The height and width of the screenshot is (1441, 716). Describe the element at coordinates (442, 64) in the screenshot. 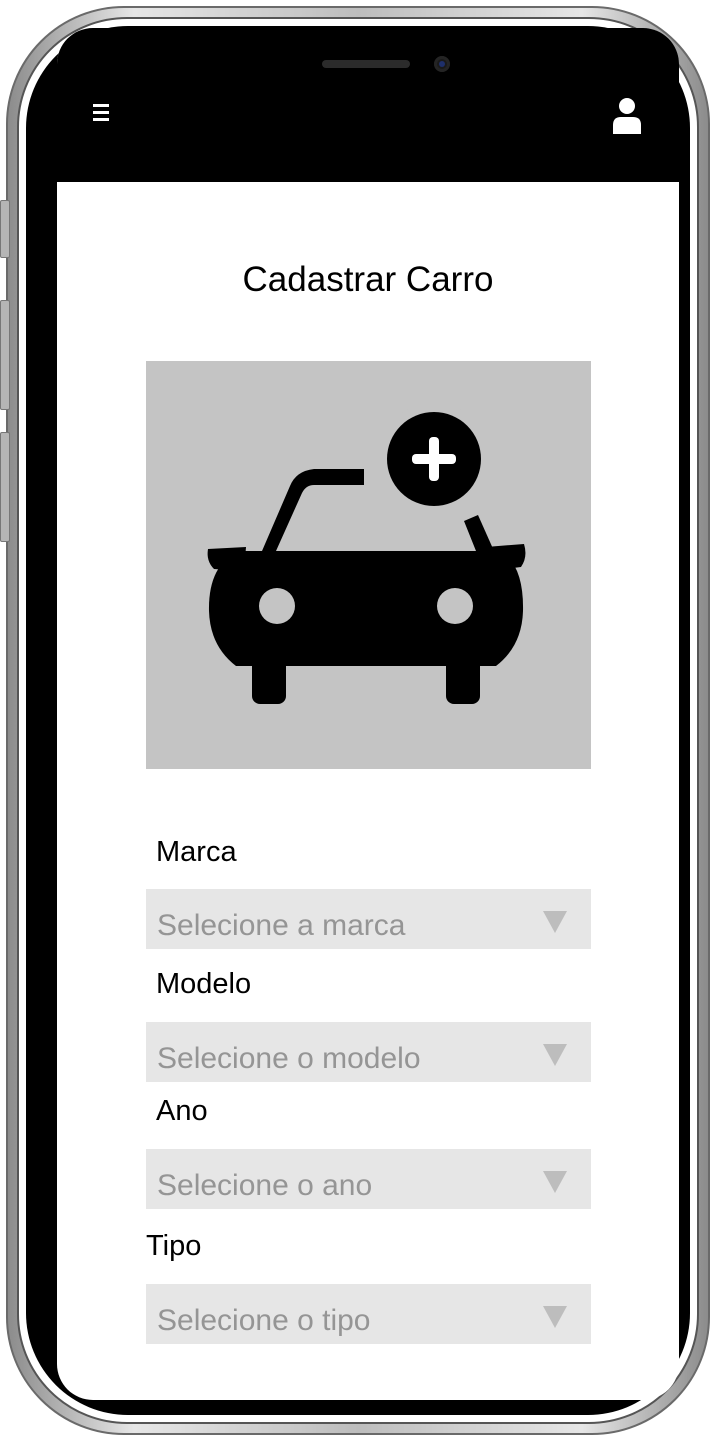

I see `front-camera` at that location.